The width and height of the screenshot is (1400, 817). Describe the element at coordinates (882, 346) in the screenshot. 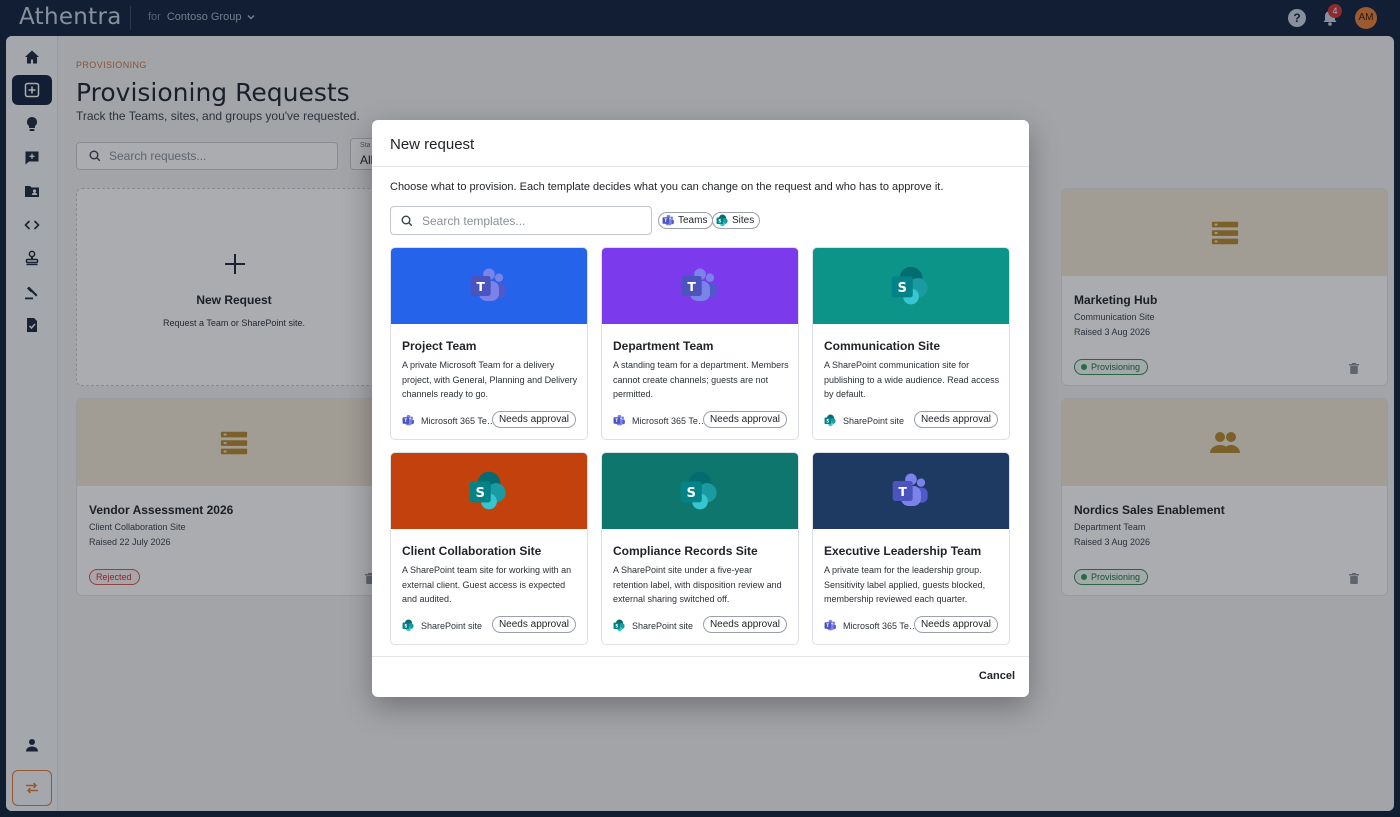

I see `template-name: Communication Site` at that location.